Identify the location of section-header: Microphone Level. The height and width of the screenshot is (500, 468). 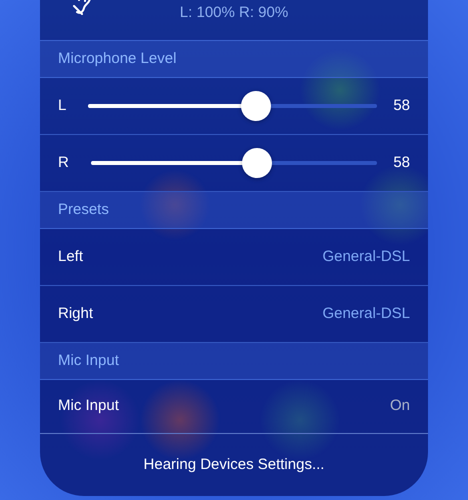
(234, 59).